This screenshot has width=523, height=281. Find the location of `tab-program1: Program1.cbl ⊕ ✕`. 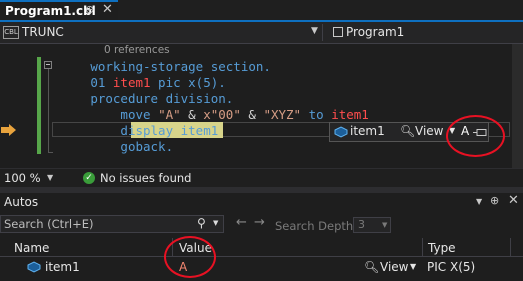

tab-program1: Program1.cbl ⊕ ✕ is located at coordinates (59, 10).